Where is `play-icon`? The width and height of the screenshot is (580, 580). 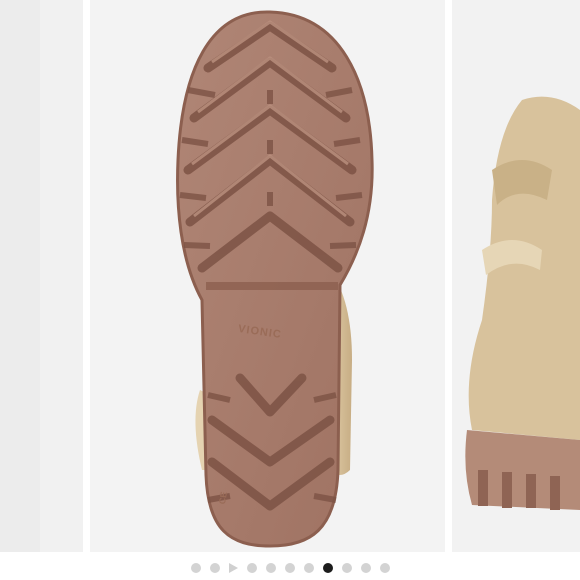
play-icon is located at coordinates (233, 568).